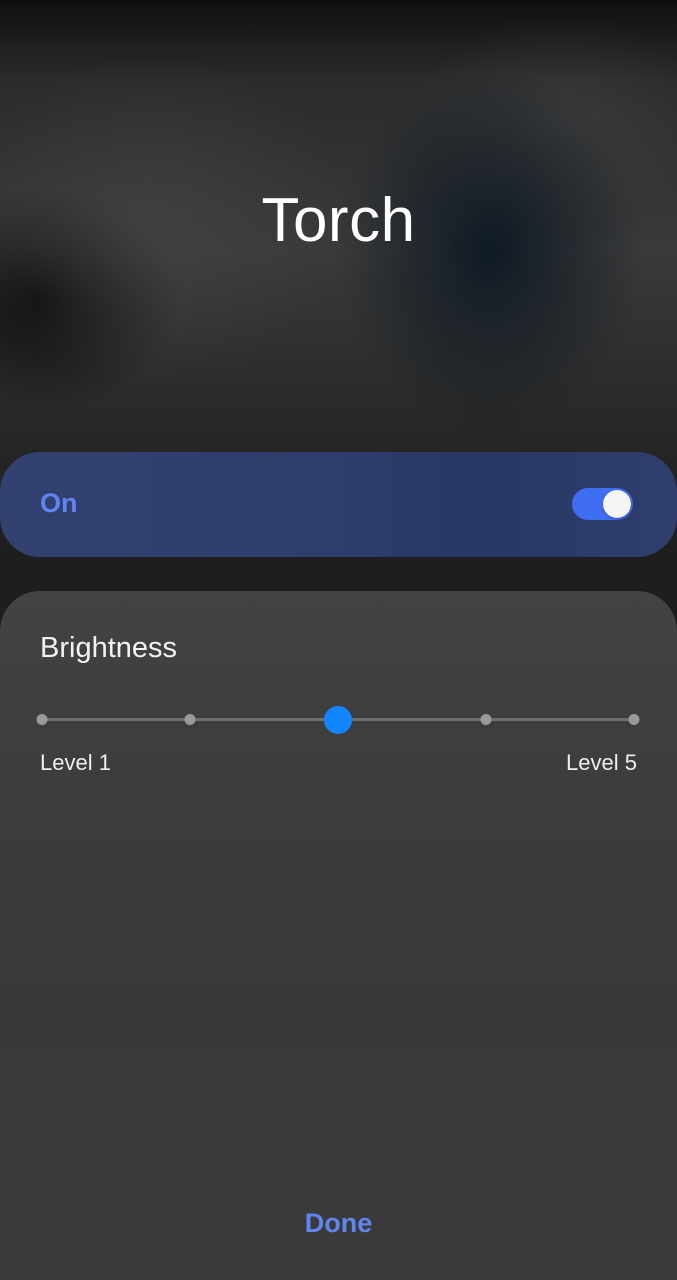 The height and width of the screenshot is (1280, 677). I want to click on switch-knob, so click(617, 504).